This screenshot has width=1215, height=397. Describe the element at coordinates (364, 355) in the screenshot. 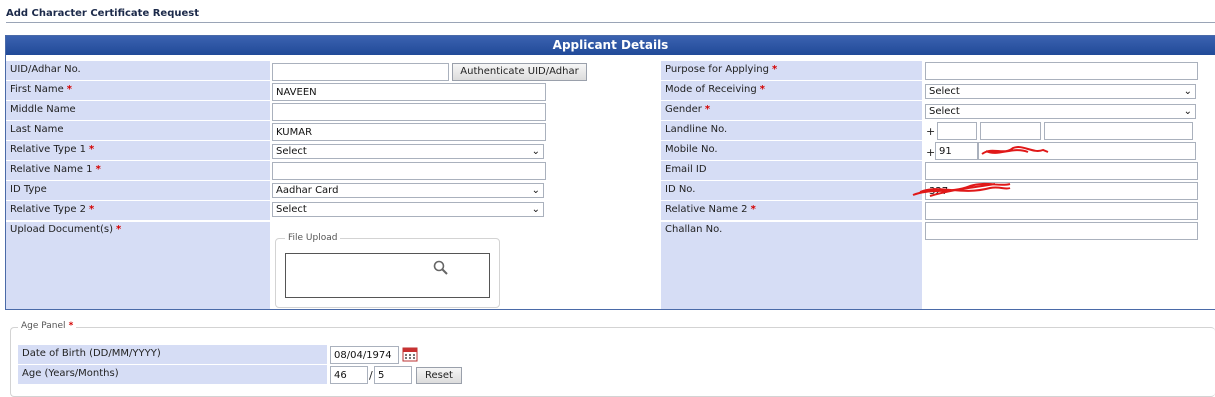

I see `date-of-birth-input: 08/04/1974` at that location.